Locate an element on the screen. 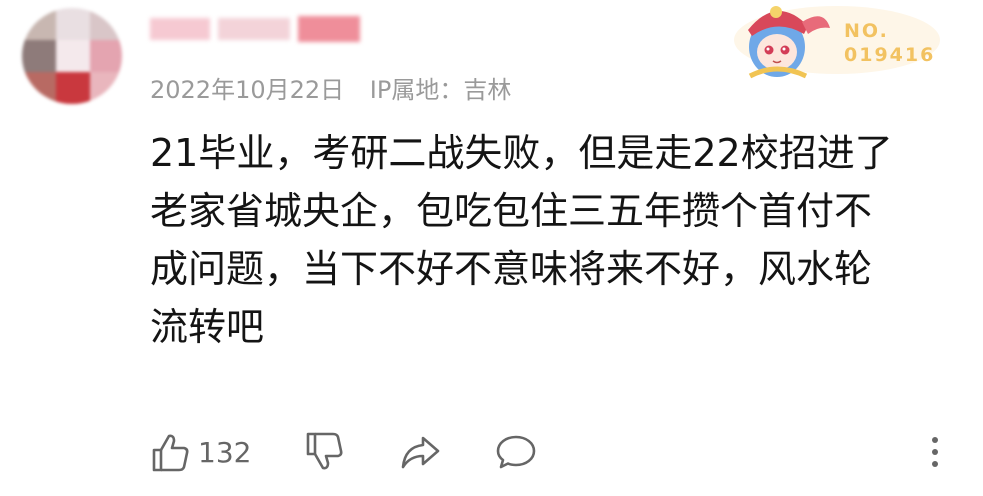 The image size is (983, 496). more-icon is located at coordinates (935, 452).